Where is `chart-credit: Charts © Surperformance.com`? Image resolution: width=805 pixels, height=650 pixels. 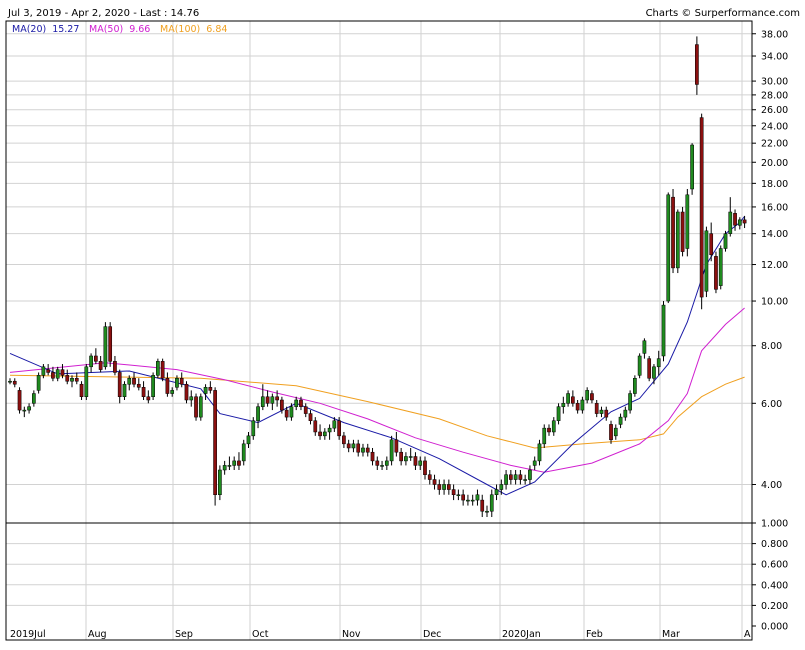 chart-credit: Charts © Surperformance.com is located at coordinates (723, 13).